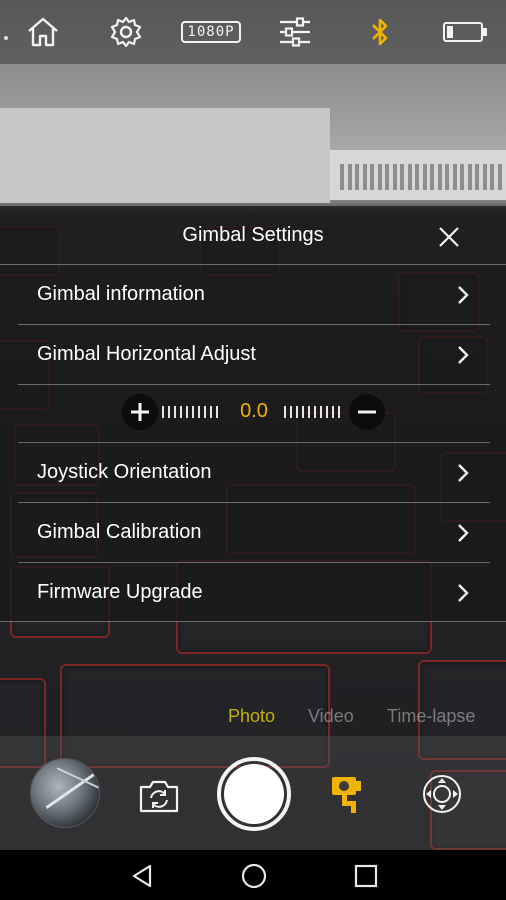  Describe the element at coordinates (367, 412) in the screenshot. I see `minus-icon` at that location.